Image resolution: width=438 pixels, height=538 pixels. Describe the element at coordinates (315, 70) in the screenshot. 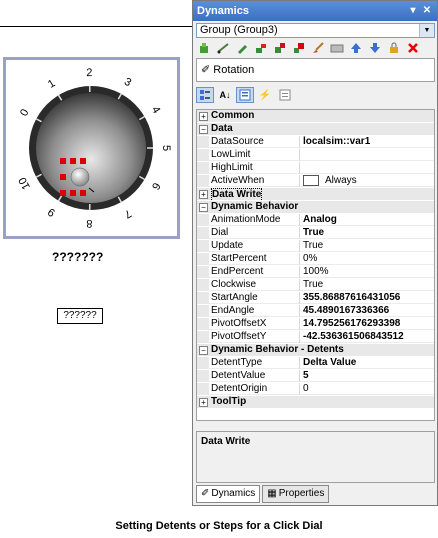

I see `animation-list: ✐ Rotation` at that location.